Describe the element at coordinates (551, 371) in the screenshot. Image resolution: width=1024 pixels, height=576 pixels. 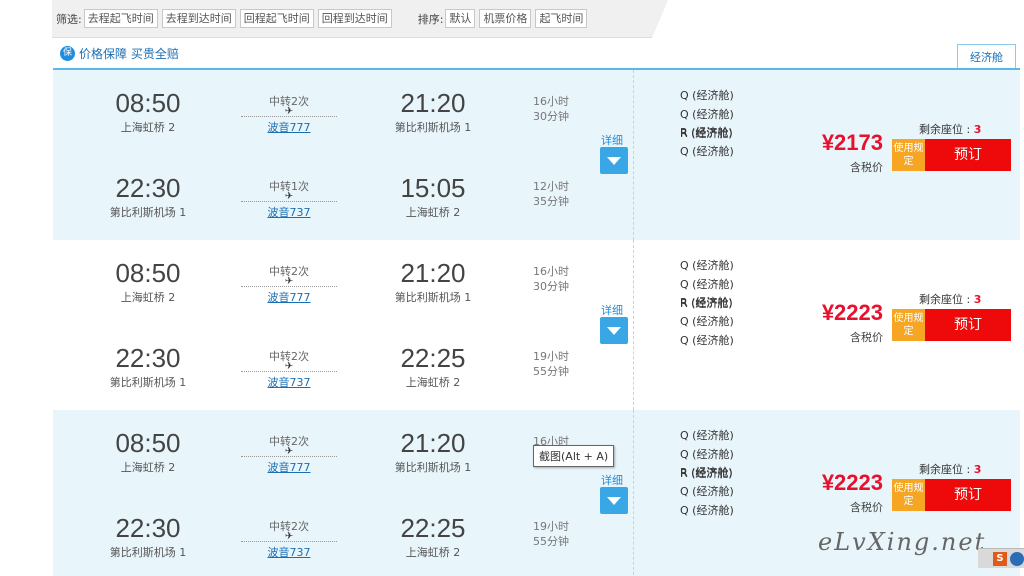
I see `duration-minutes: 55分钟` at that location.